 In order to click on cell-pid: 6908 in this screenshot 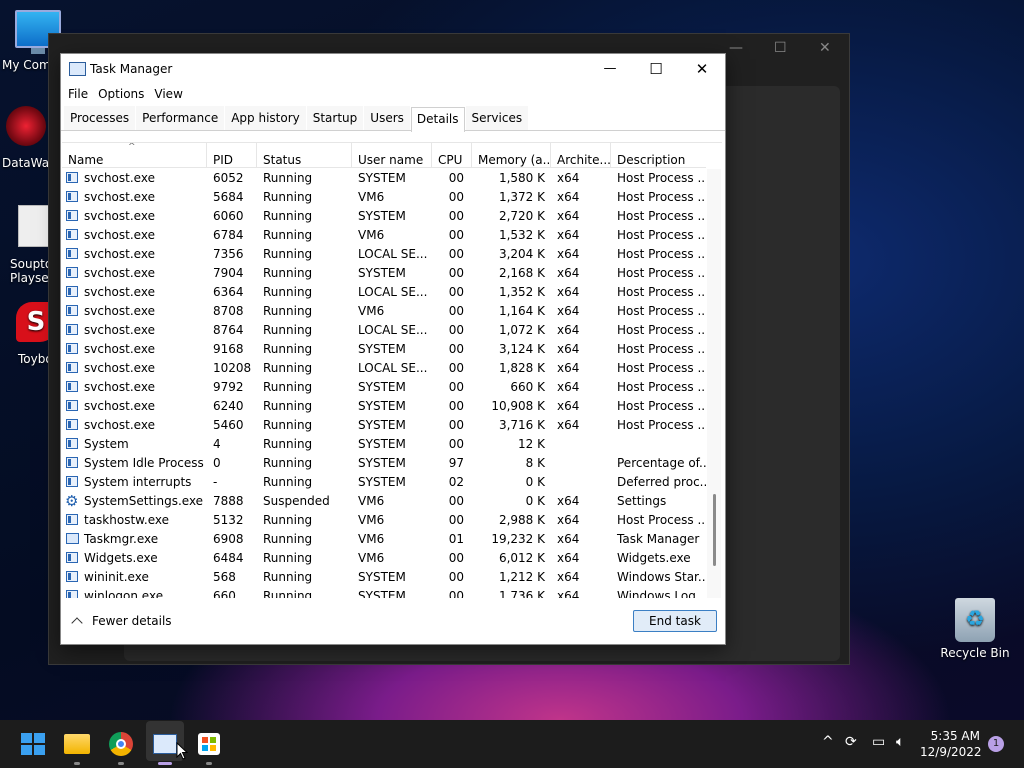, I will do `click(228, 539)`.